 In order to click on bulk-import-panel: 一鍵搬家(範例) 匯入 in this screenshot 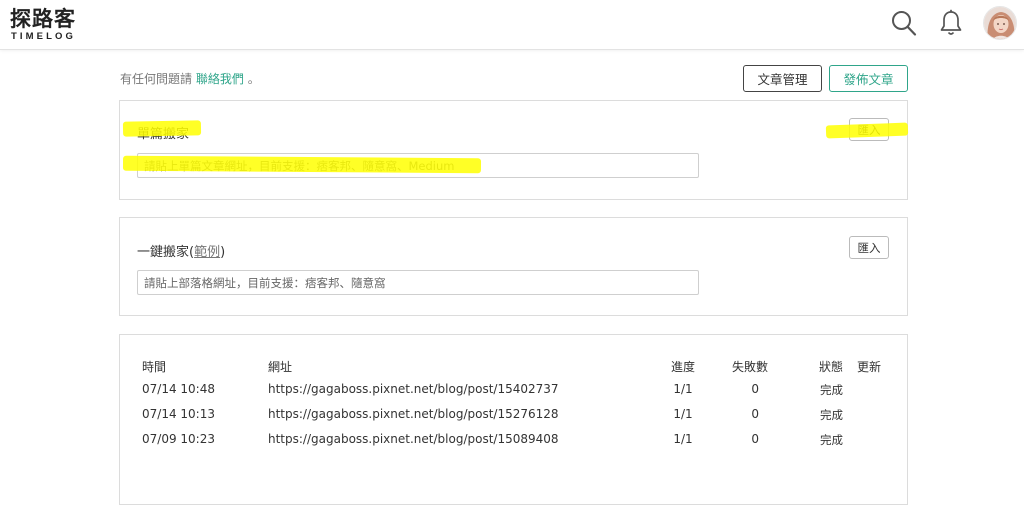, I will do `click(513, 266)`.